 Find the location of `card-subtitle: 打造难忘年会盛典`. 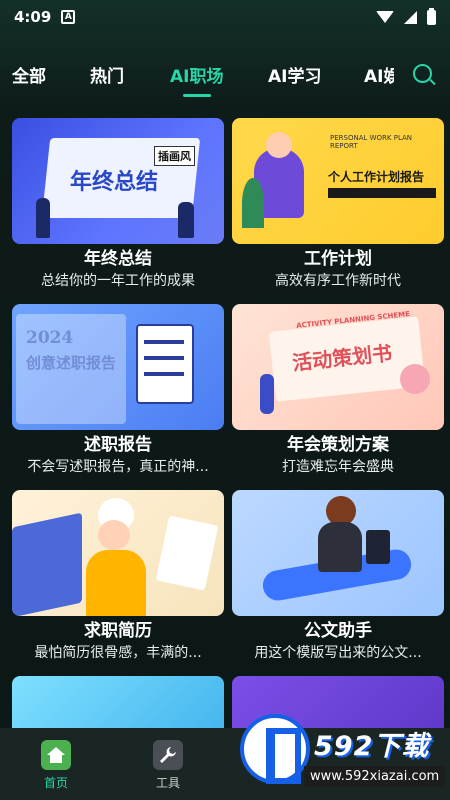

card-subtitle: 打造难忘年会盛典 is located at coordinates (338, 467).